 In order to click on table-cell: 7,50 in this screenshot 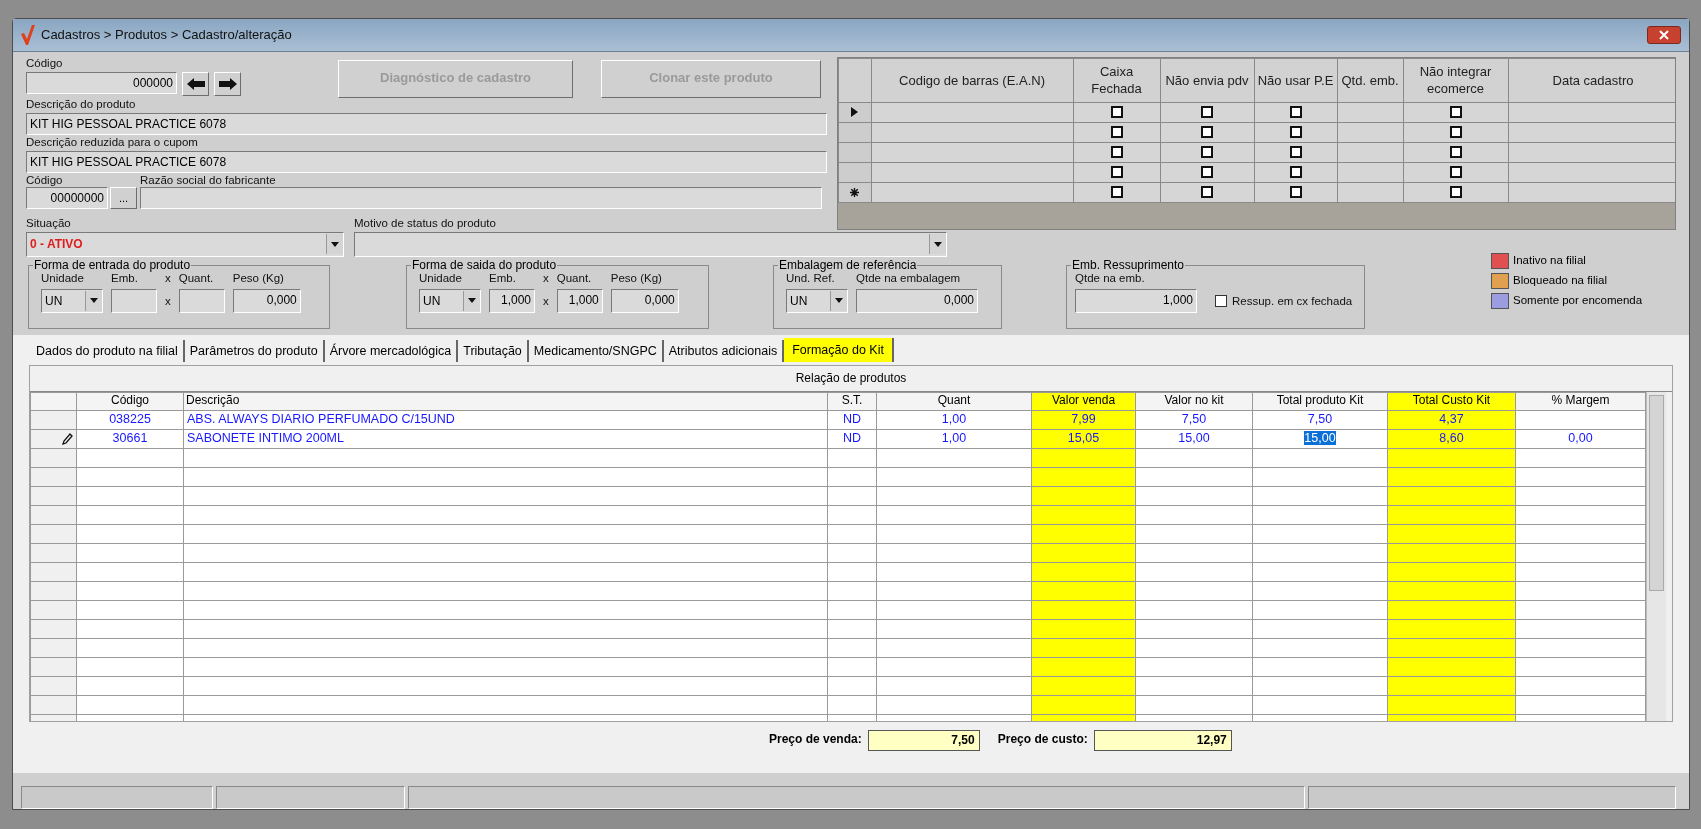, I will do `click(1320, 419)`.